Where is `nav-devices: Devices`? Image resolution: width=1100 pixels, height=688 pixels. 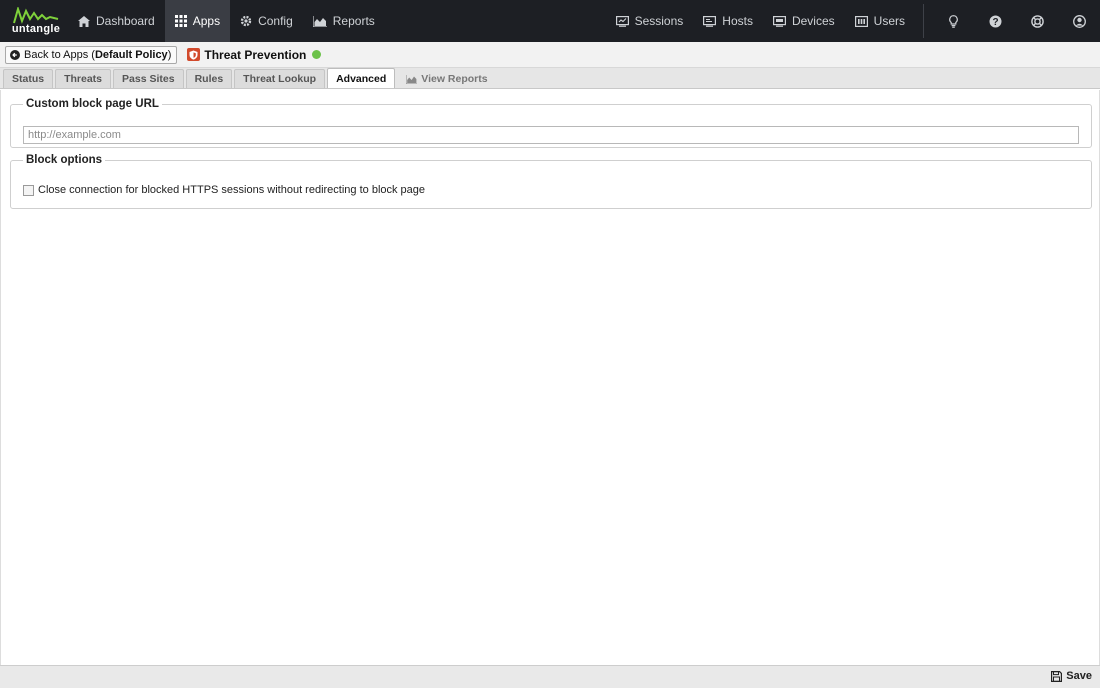 nav-devices: Devices is located at coordinates (804, 21).